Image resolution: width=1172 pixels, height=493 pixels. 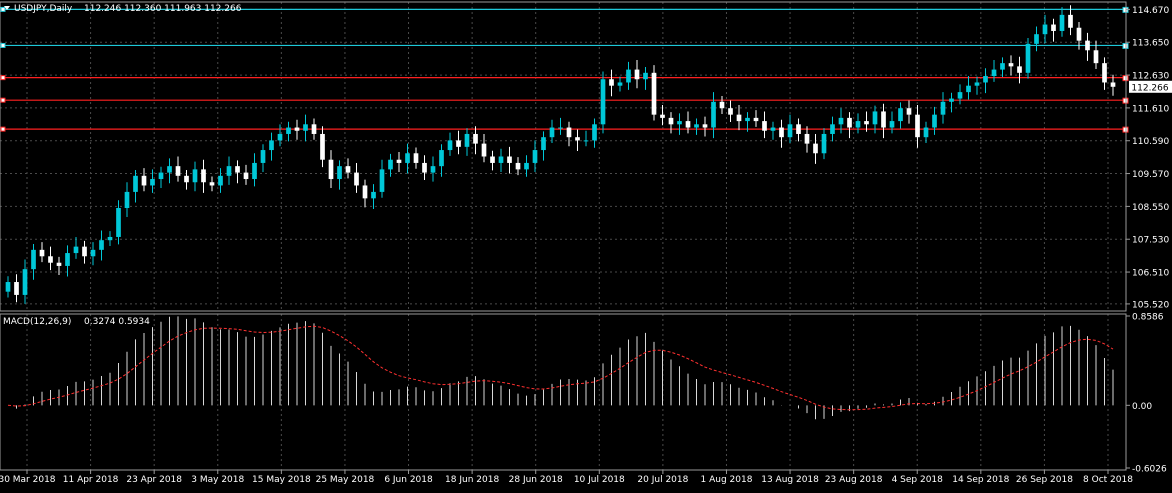 I want to click on date-tick-label: 25 May 2018, so click(x=345, y=480).